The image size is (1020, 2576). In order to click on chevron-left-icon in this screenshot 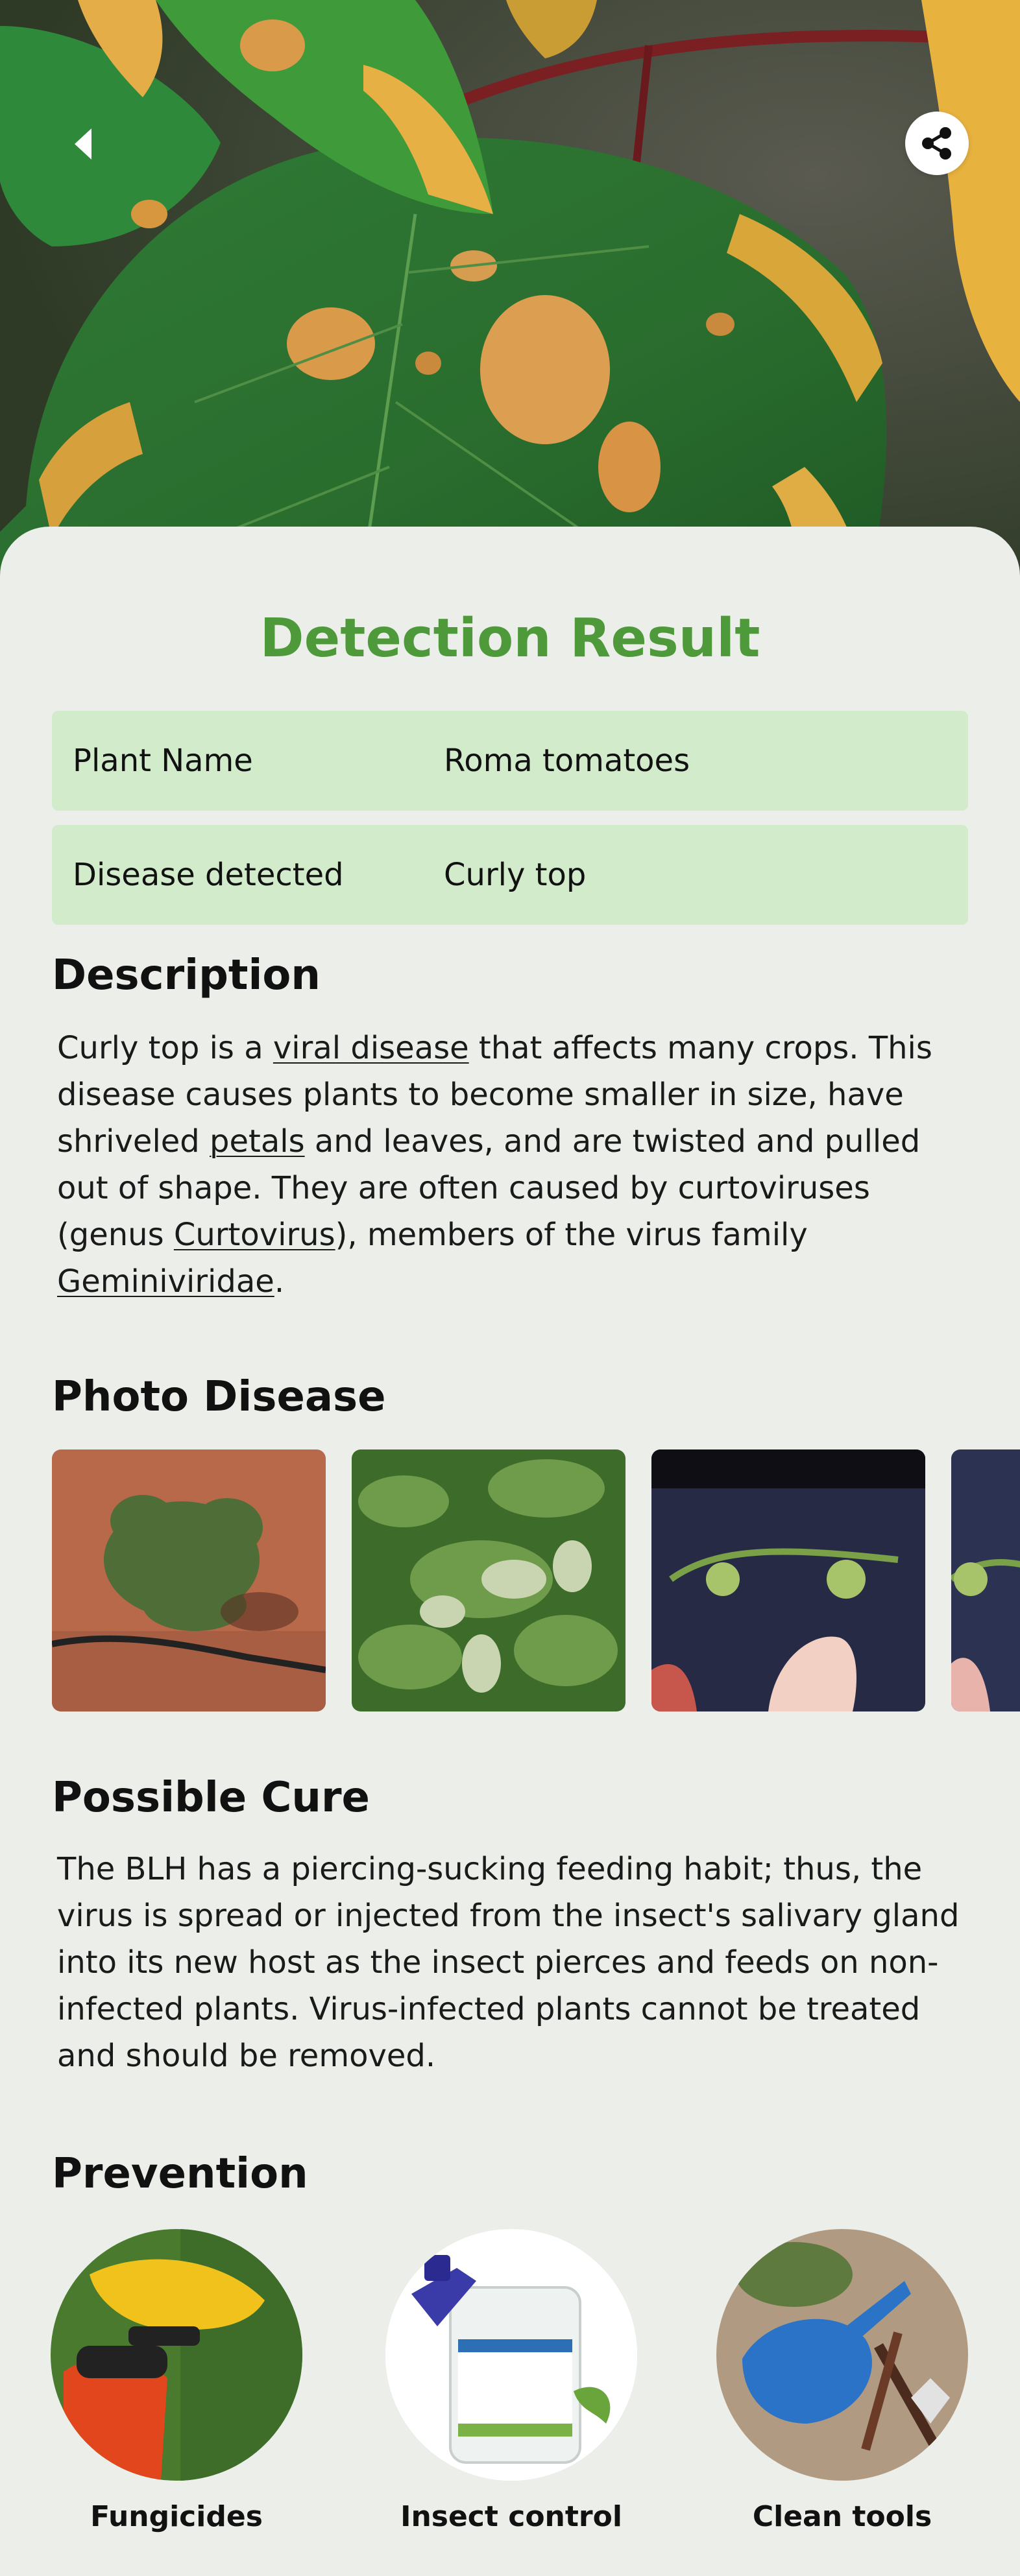, I will do `click(83, 144)`.